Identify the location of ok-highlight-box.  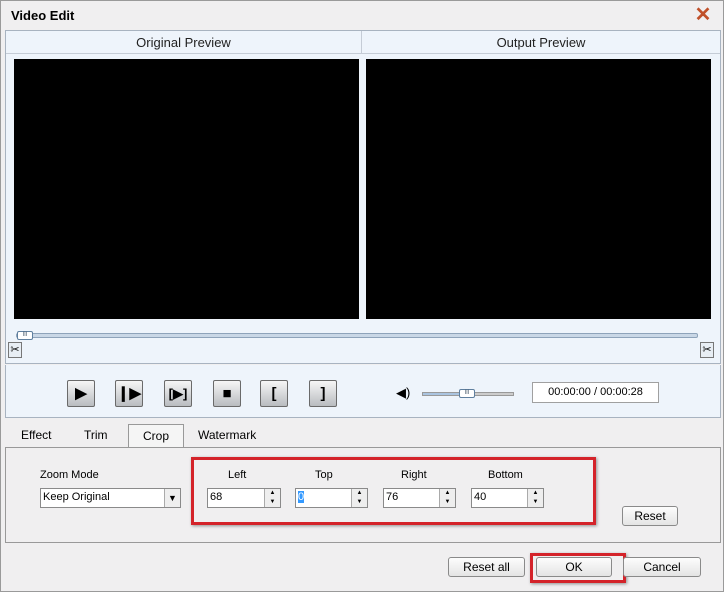
(578, 568).